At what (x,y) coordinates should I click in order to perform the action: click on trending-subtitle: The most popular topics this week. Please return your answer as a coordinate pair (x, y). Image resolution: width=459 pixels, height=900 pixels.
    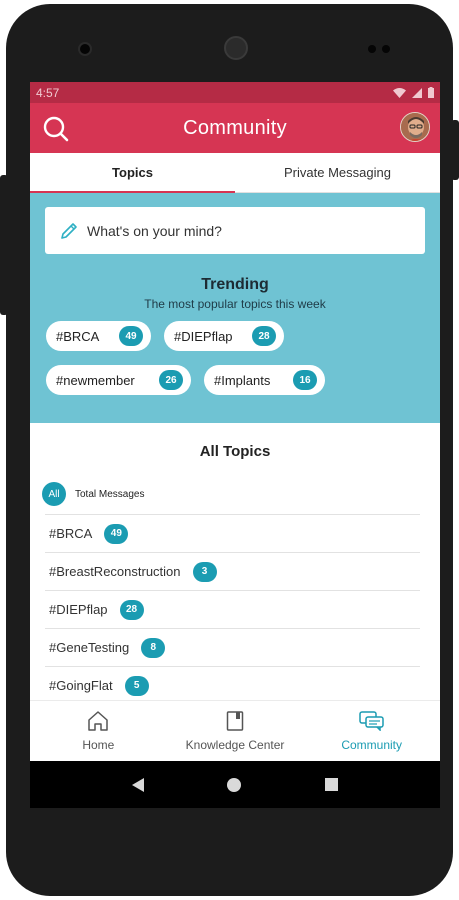
    Looking at the image, I should click on (235, 304).